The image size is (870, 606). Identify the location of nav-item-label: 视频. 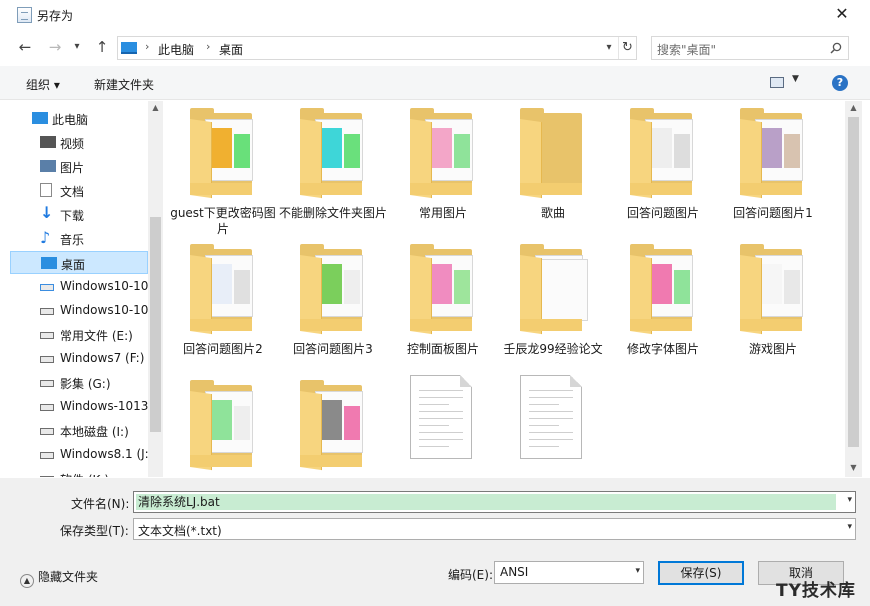
(72, 144).